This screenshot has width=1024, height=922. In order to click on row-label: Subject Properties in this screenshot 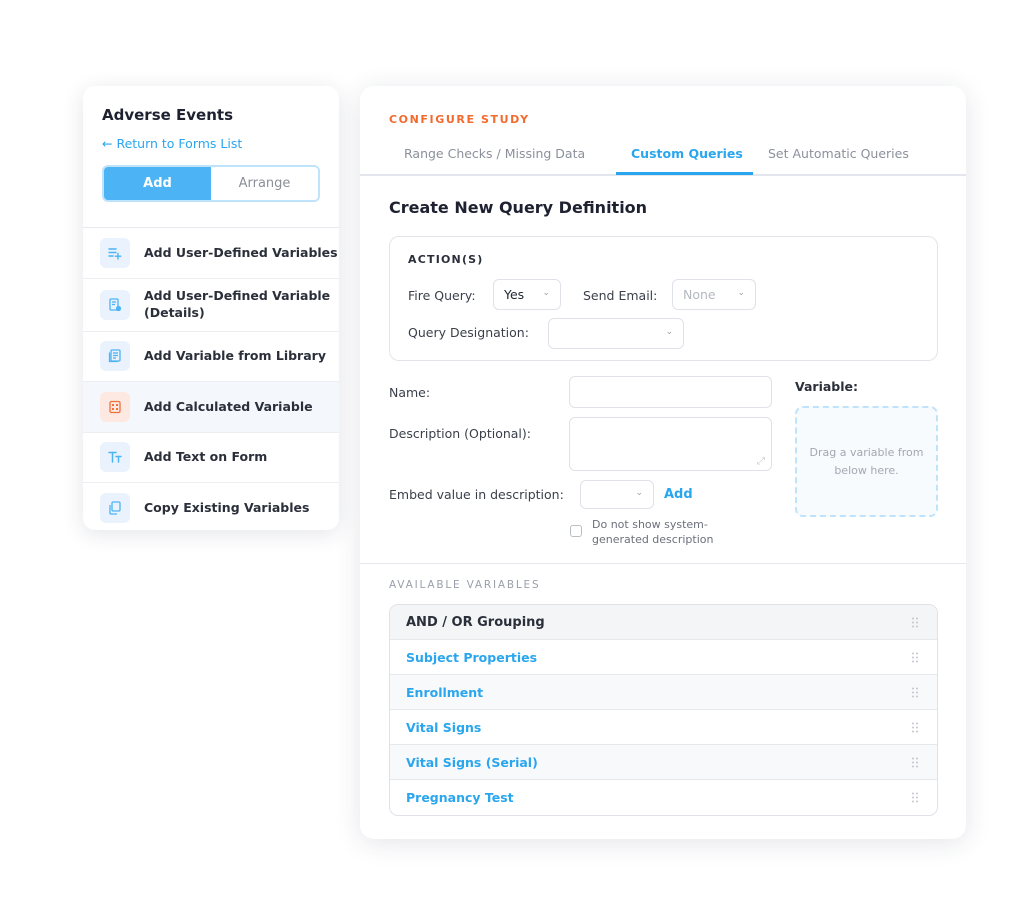, I will do `click(472, 657)`.